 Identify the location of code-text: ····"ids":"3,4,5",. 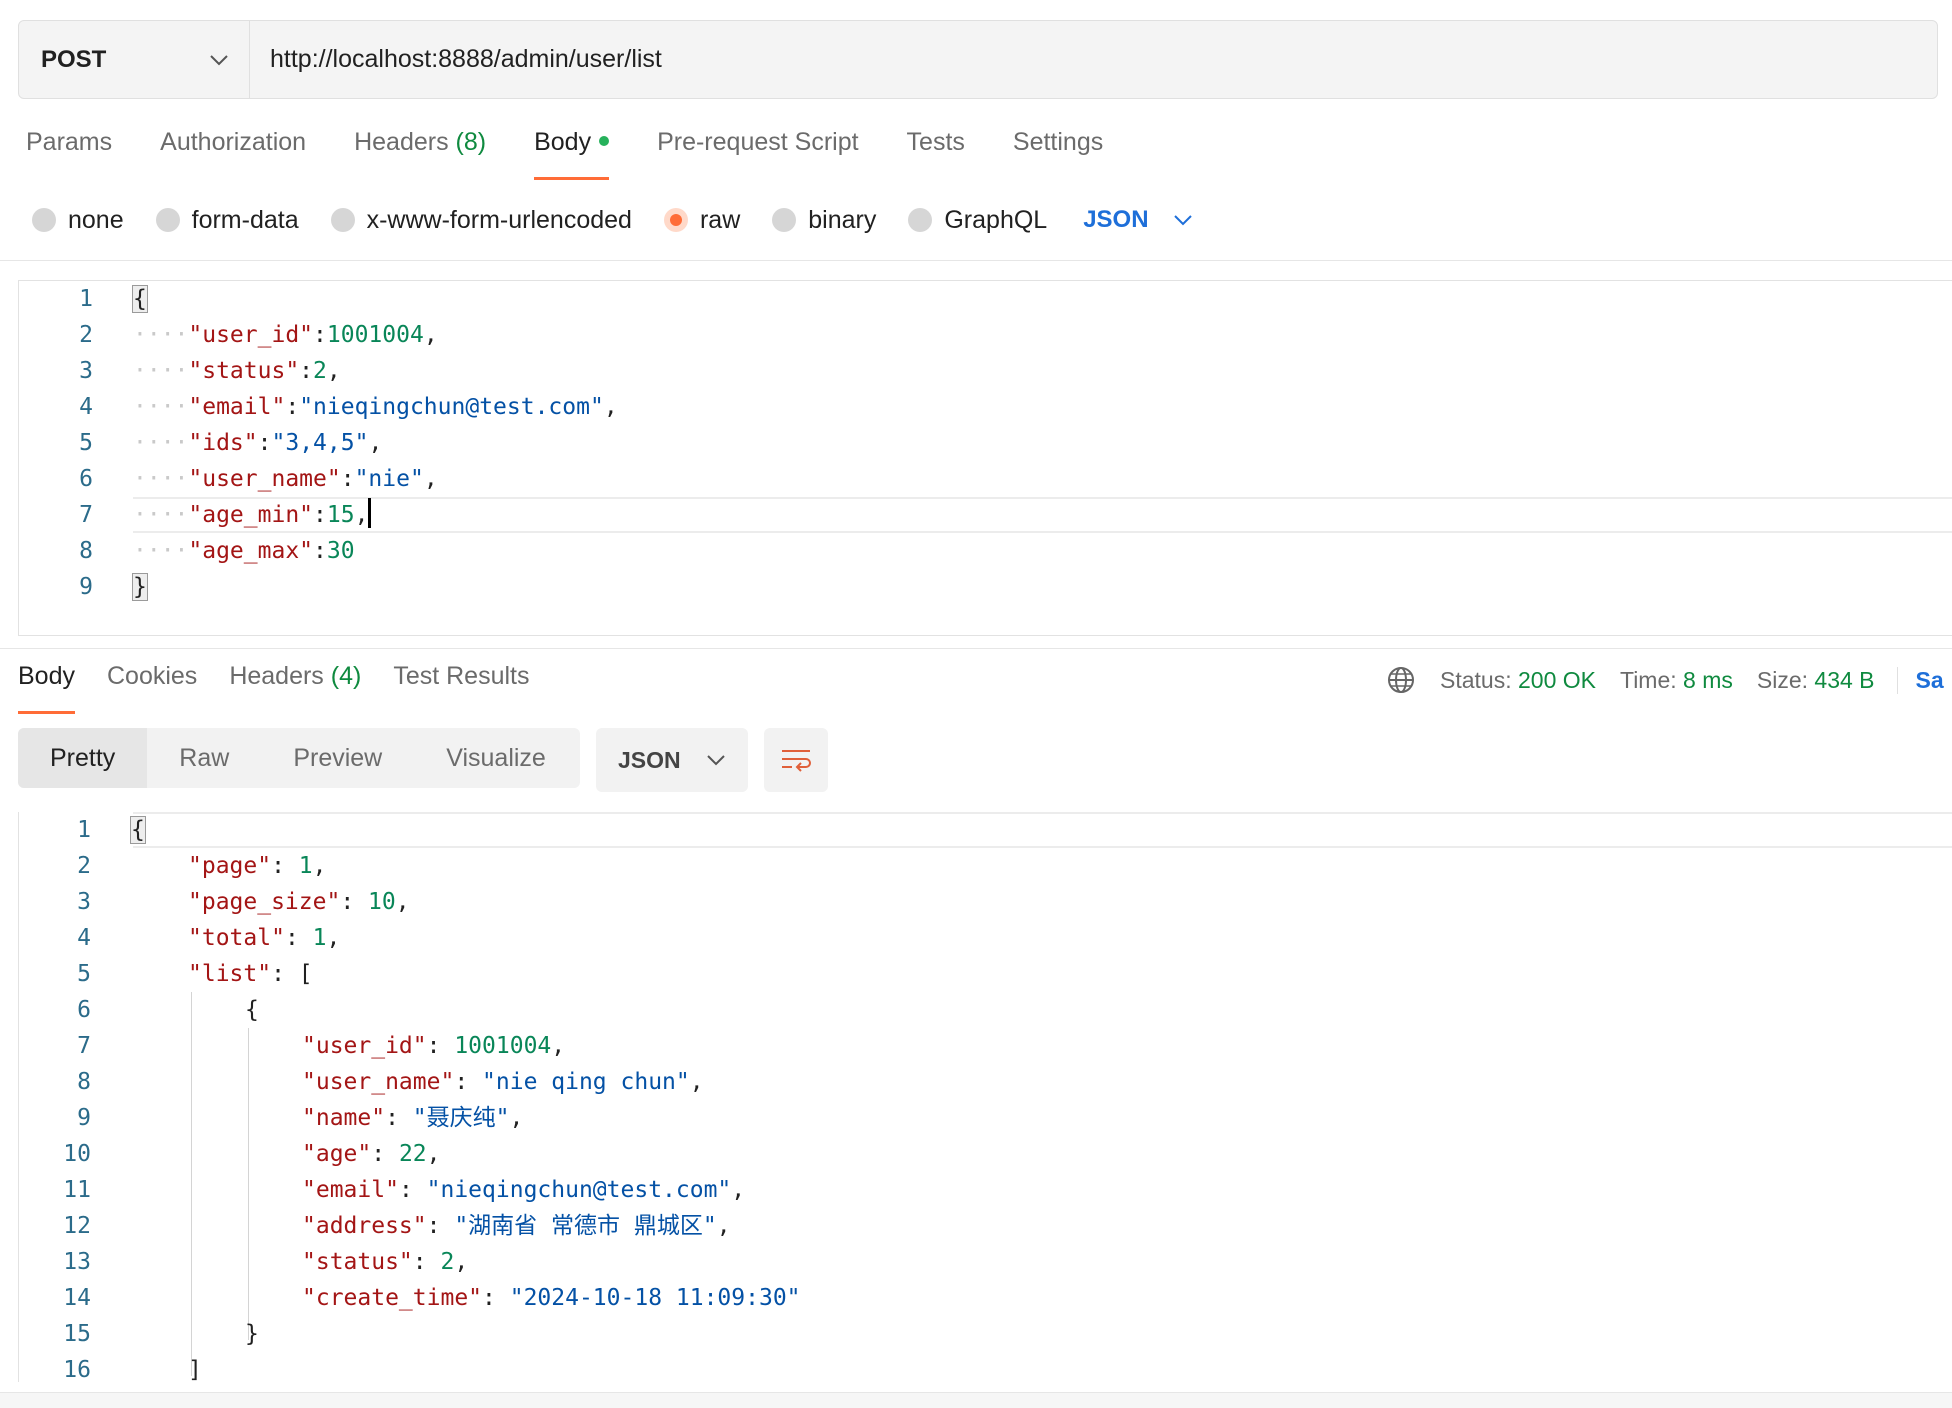
(257, 443).